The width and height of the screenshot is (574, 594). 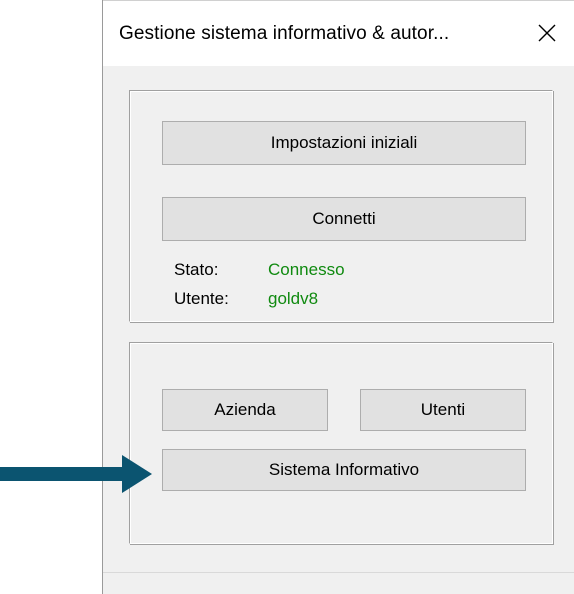 What do you see at coordinates (443, 410) in the screenshot?
I see `users-button: Utenti` at bounding box center [443, 410].